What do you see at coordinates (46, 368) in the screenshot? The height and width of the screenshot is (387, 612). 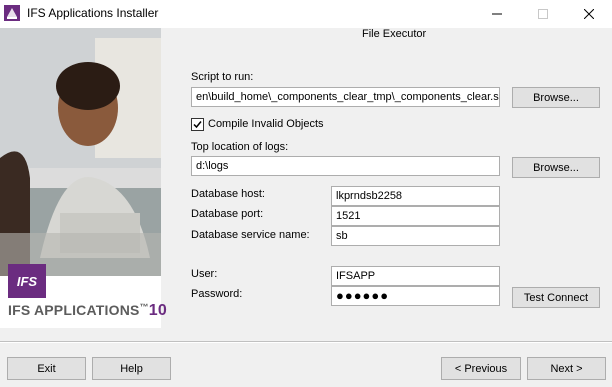 I see `exit-button: Exit` at bounding box center [46, 368].